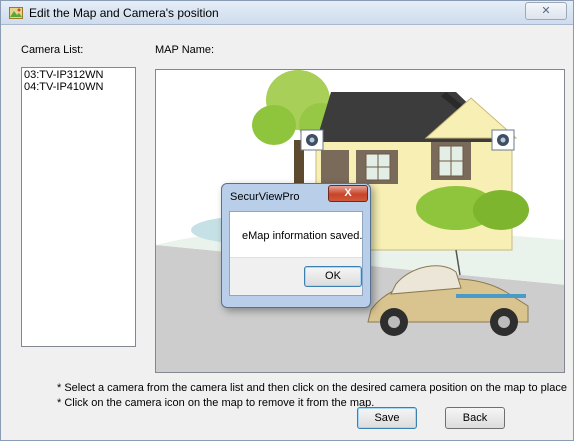 This screenshot has width=574, height=441. I want to click on save-button: Save, so click(387, 418).